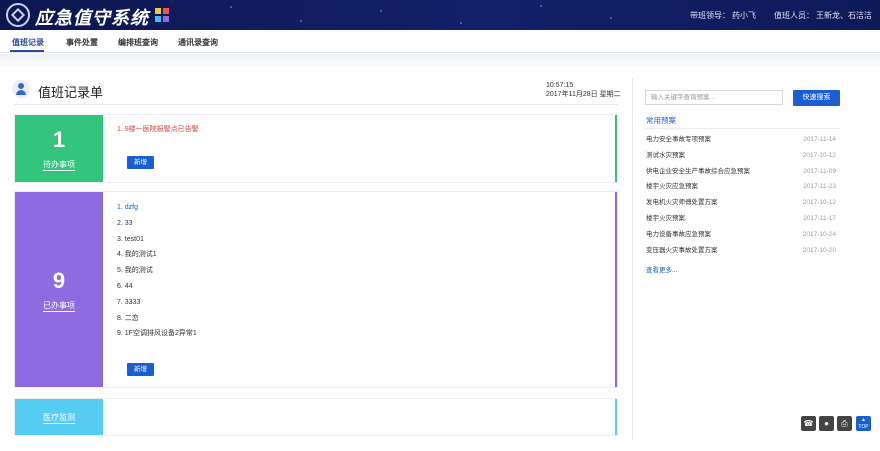 This screenshot has width=880, height=451. Describe the element at coordinates (741, 159) in the screenshot. I see `plan-item: 测试水灾预案 2017-10-12` at that location.